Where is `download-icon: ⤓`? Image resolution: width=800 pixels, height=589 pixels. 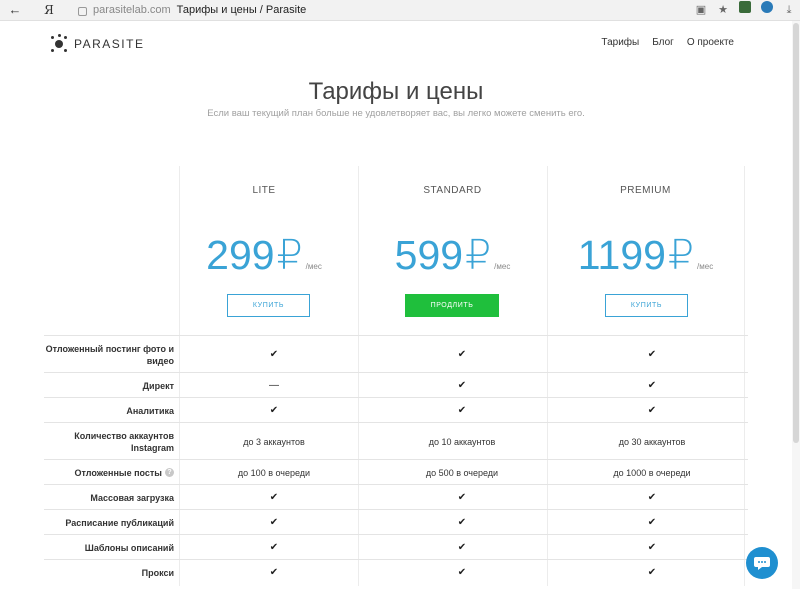
download-icon: ⤓ is located at coordinates (789, 10).